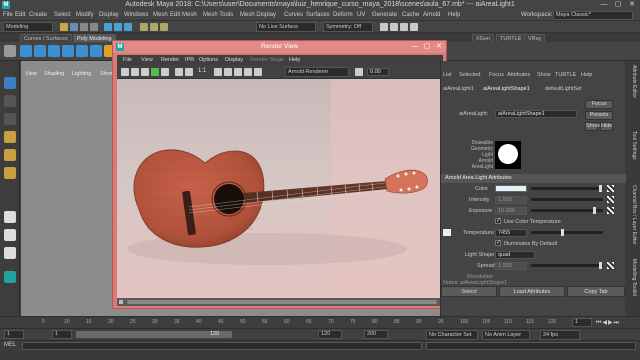 The width and height of the screenshot is (640, 360). What do you see at coordinates (258, 15) in the screenshot?
I see `menu-mesh-display: Mesh Display` at bounding box center [258, 15].